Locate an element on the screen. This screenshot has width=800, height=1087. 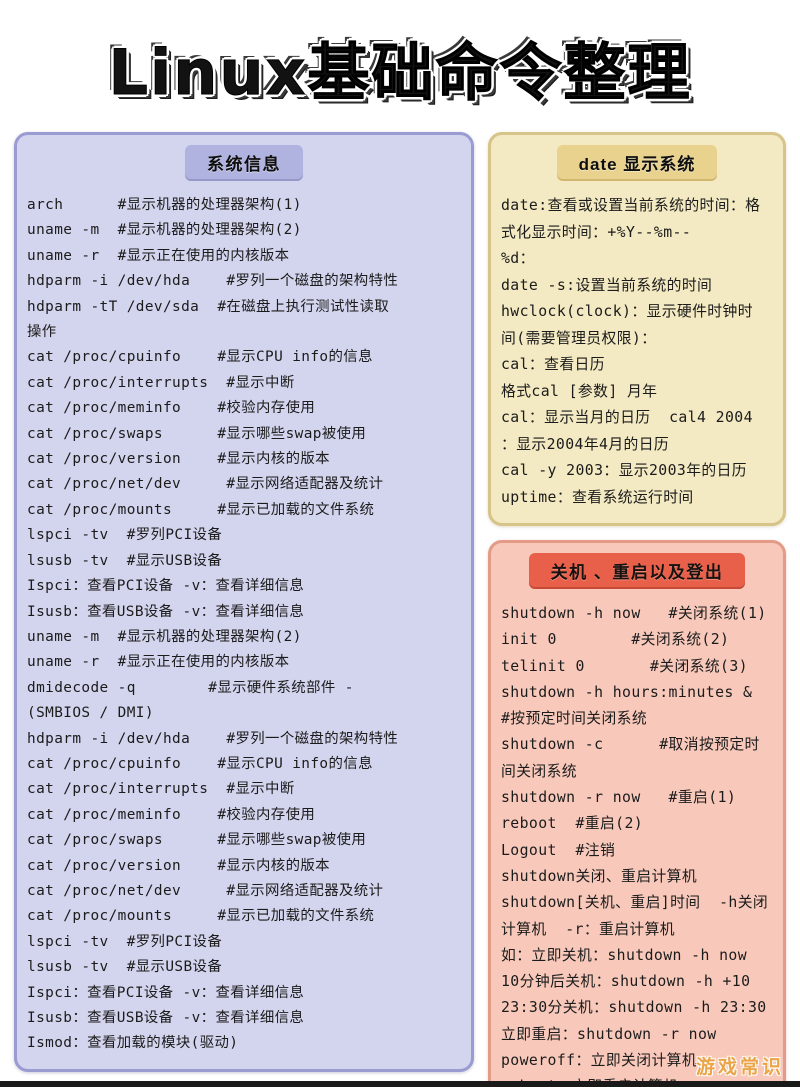
command-line: (SMBIOS / DMI) is located at coordinates (90, 713).